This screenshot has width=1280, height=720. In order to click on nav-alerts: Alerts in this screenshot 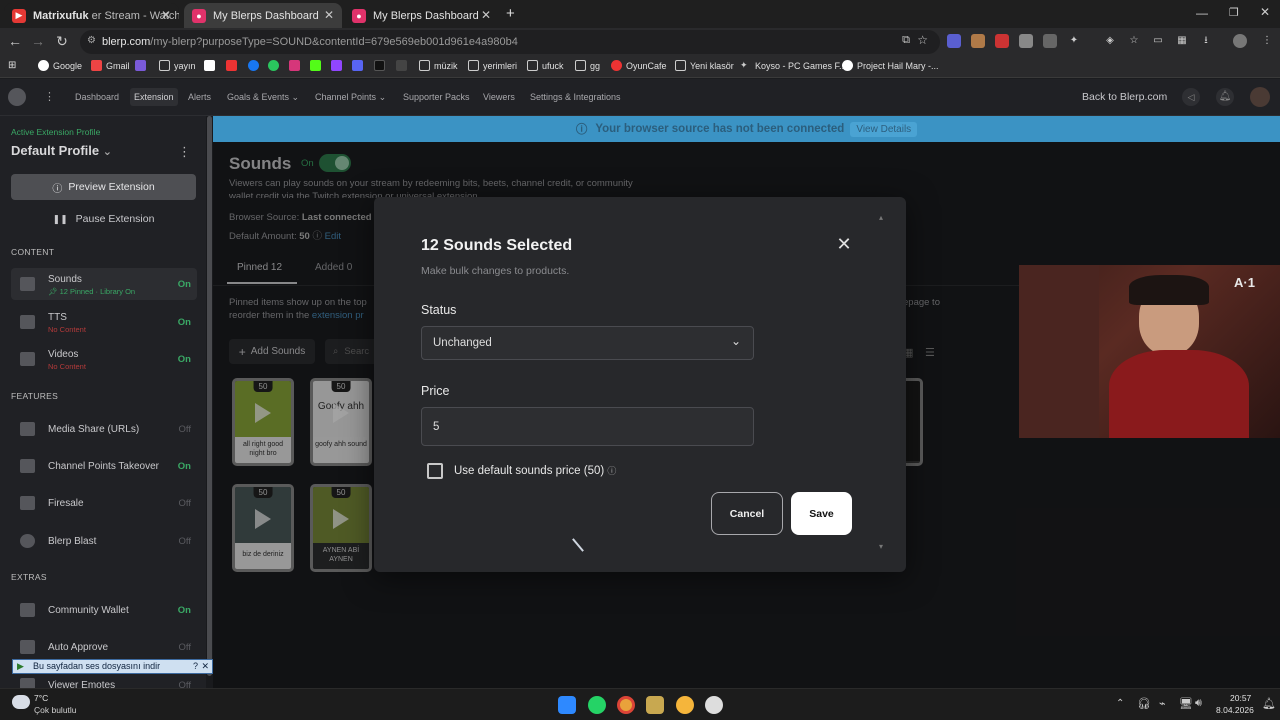, I will do `click(199, 97)`.